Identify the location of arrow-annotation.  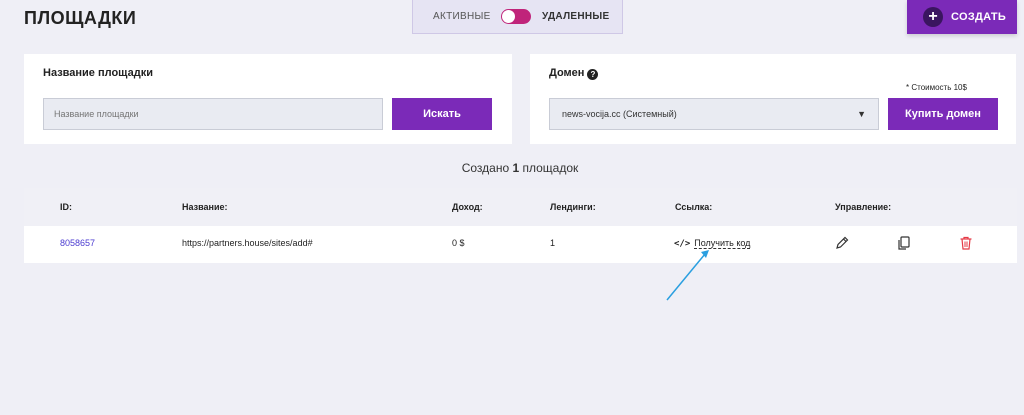
(687, 275).